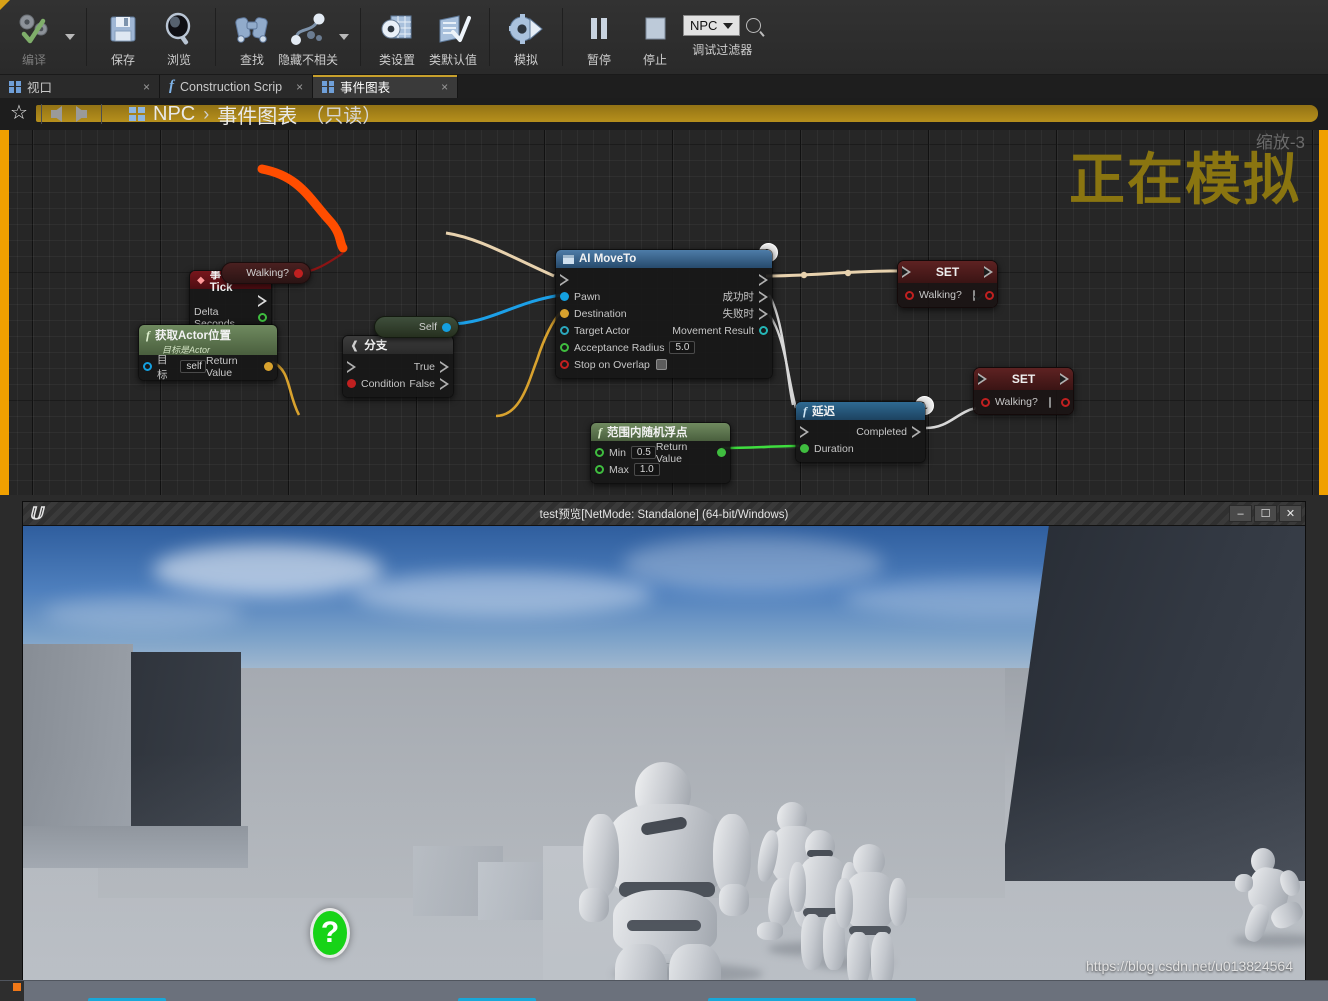  I want to click on tab-viewport-close-icon: ×, so click(146, 87).